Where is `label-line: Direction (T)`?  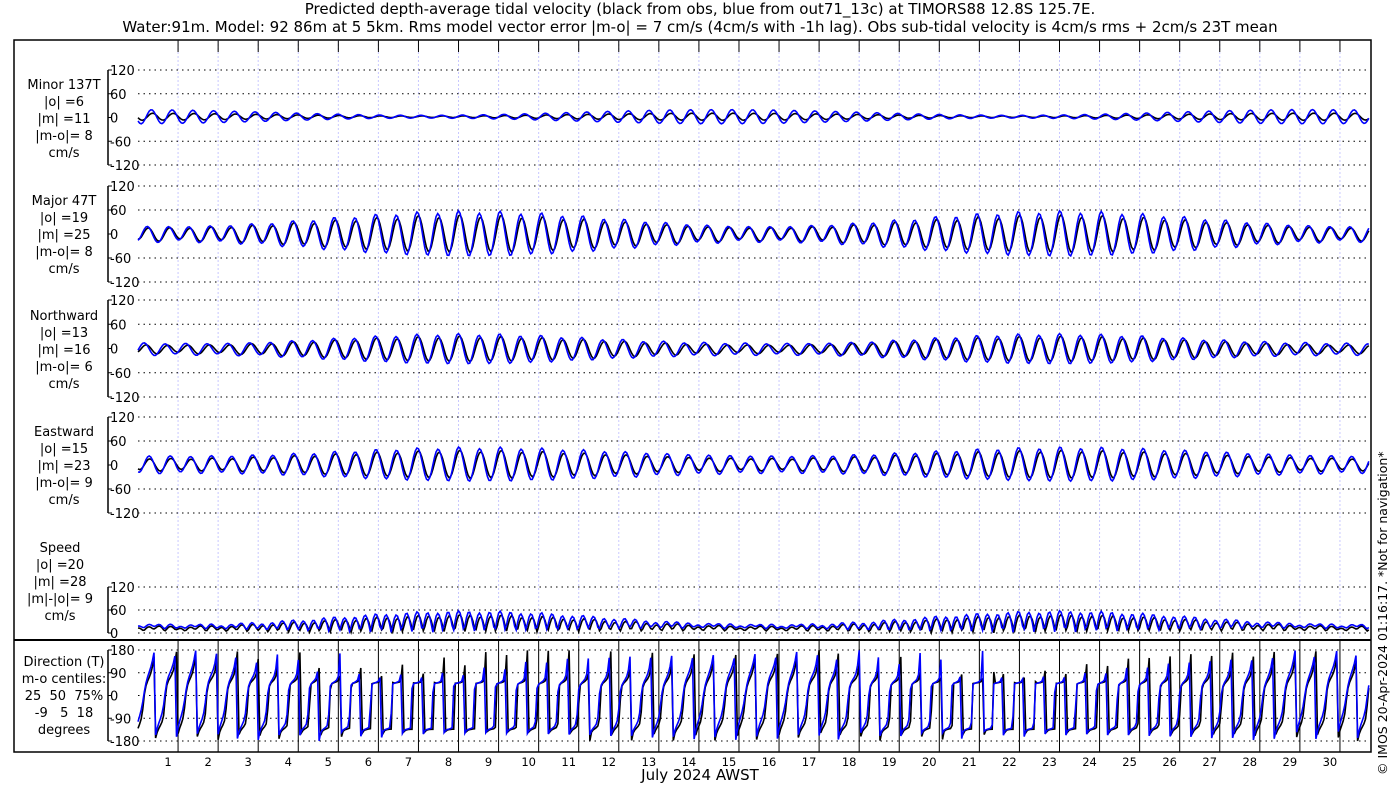 label-line: Direction (T) is located at coordinates (64, 662).